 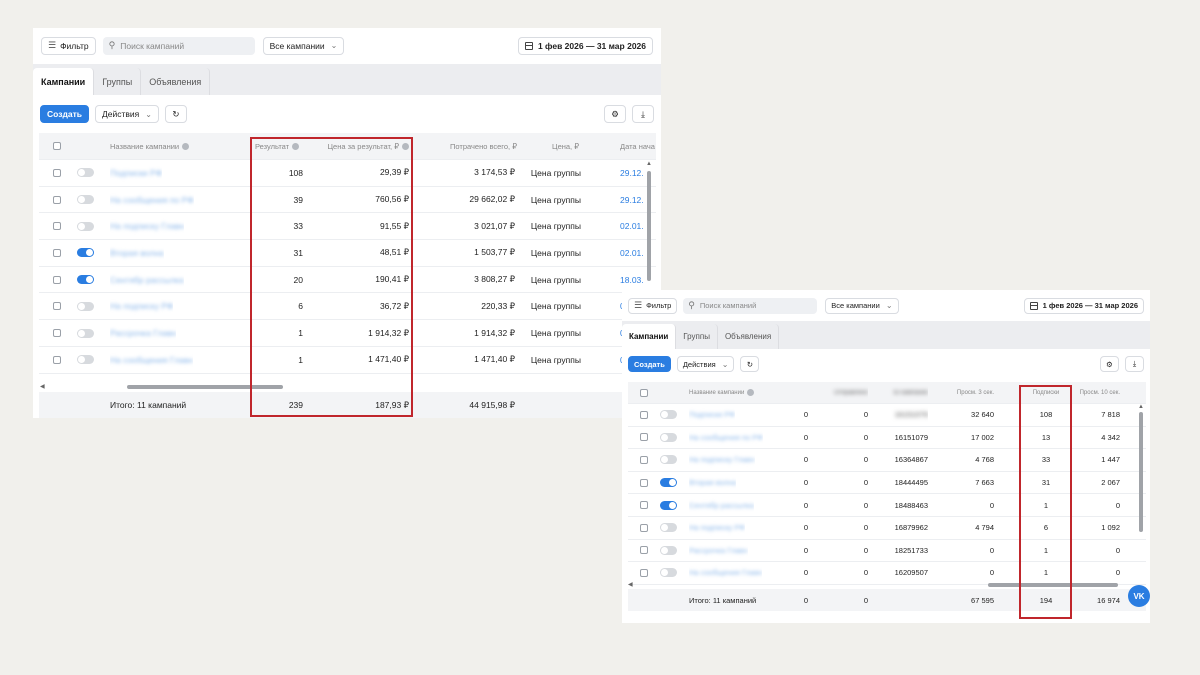 I want to click on header-start-date: Дата нача, so click(x=637, y=146).